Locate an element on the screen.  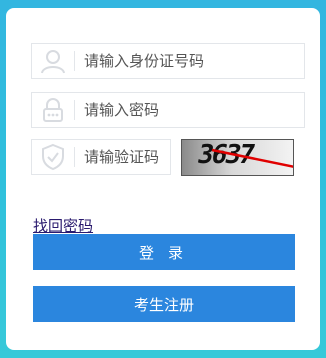
user-icon is located at coordinates (53, 61).